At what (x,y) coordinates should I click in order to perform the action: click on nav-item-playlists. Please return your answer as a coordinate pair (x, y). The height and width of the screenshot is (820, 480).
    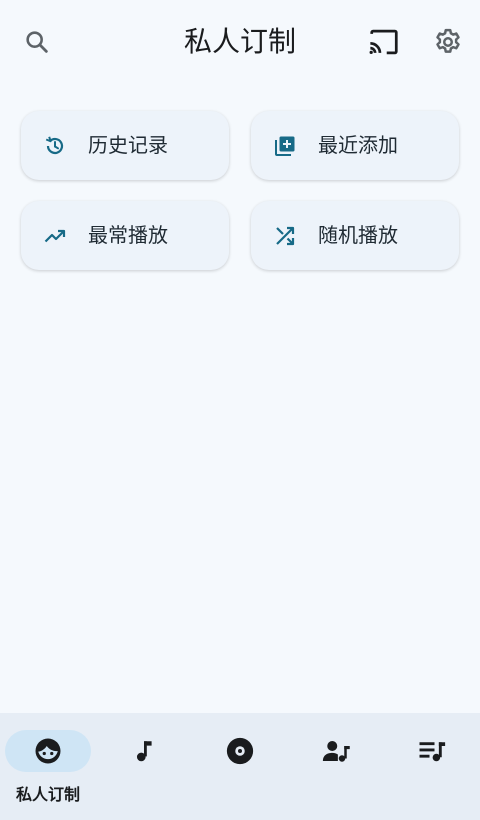
    Looking at the image, I should click on (432, 766).